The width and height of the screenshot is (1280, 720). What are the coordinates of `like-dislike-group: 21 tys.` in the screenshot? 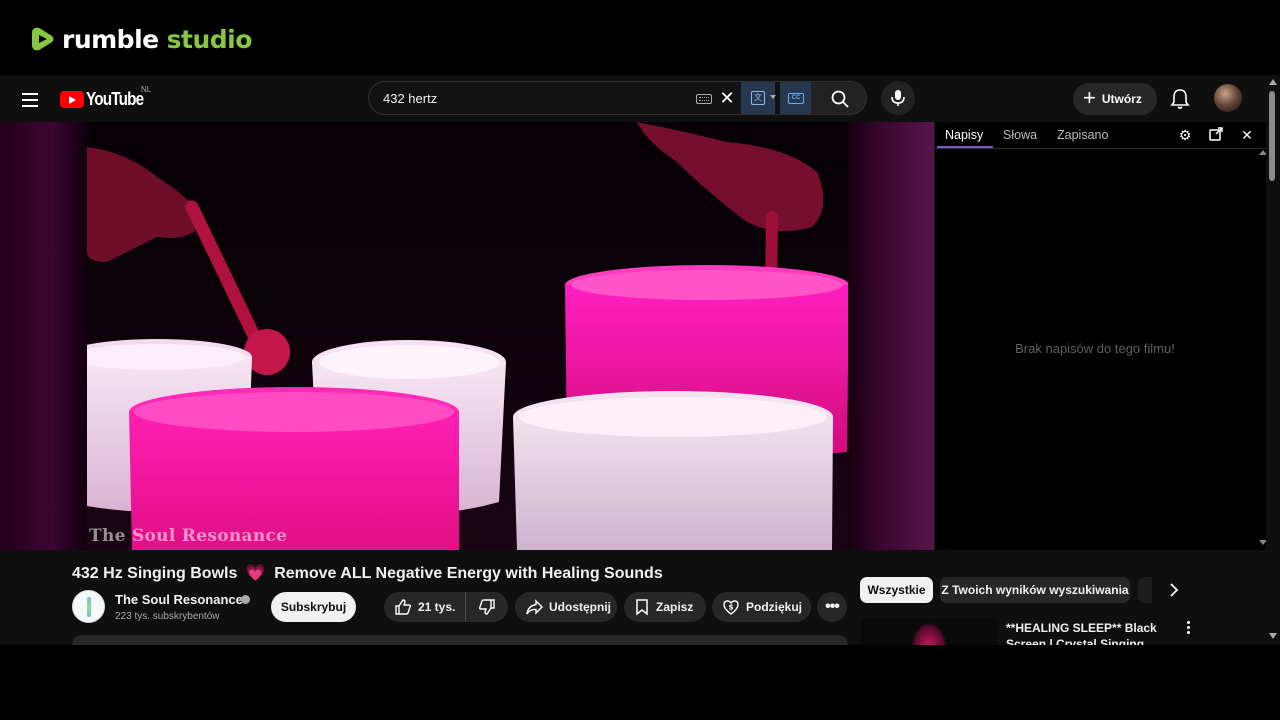 It's located at (446, 607).